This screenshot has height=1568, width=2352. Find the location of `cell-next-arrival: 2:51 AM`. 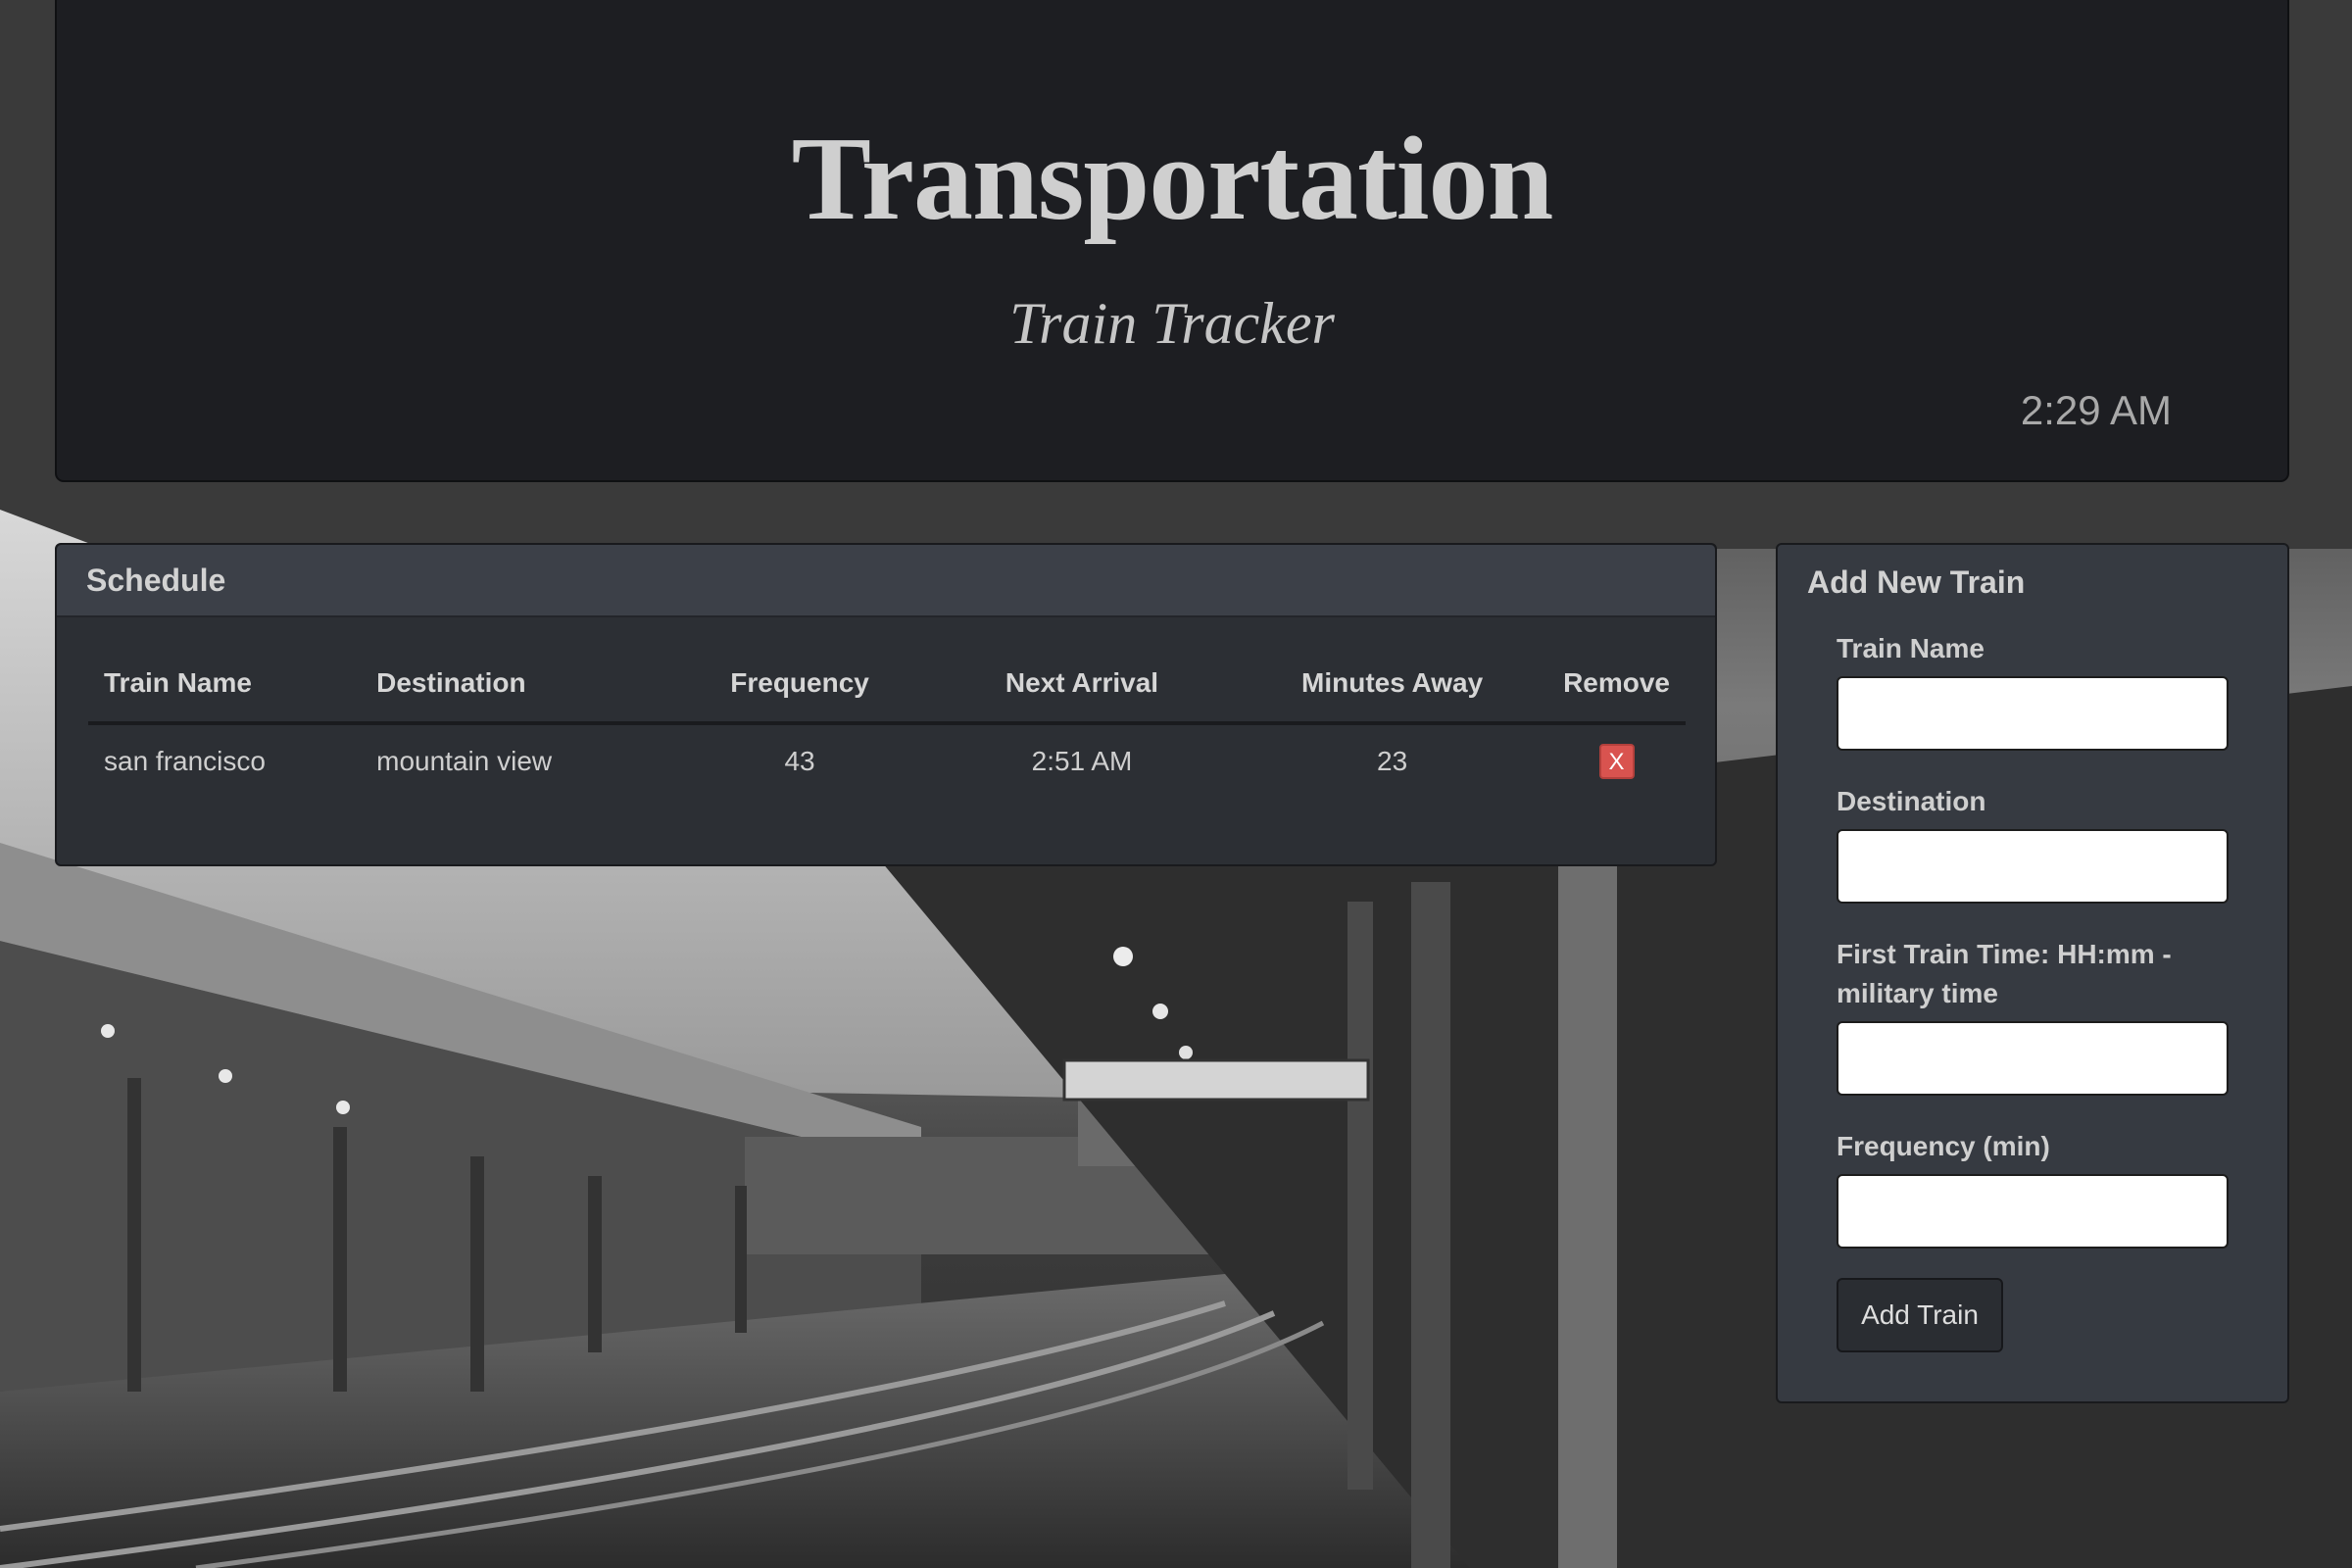

cell-next-arrival: 2:51 AM is located at coordinates (1082, 761).